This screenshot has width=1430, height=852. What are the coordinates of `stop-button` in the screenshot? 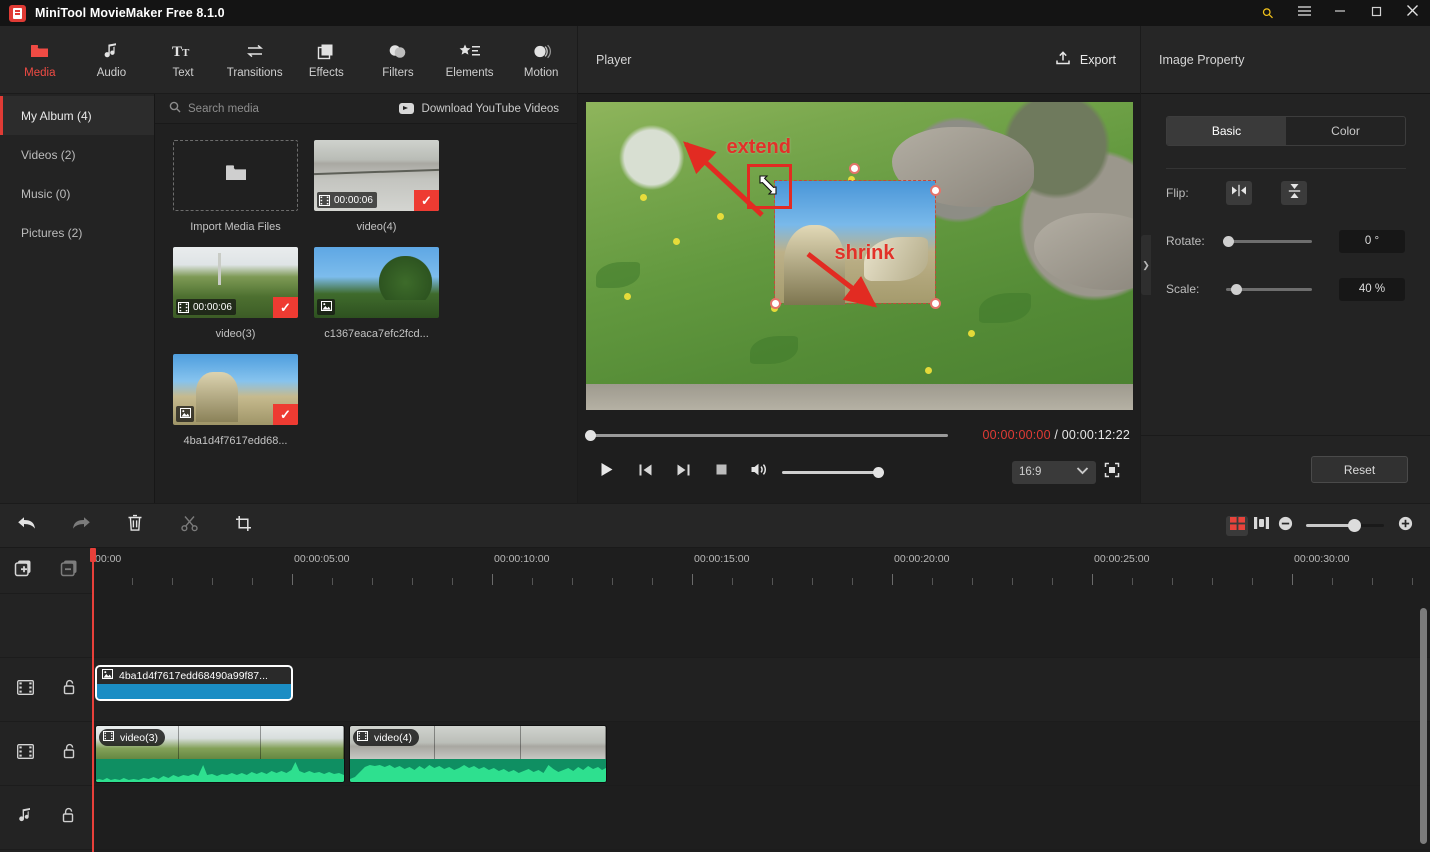 It's located at (721, 472).